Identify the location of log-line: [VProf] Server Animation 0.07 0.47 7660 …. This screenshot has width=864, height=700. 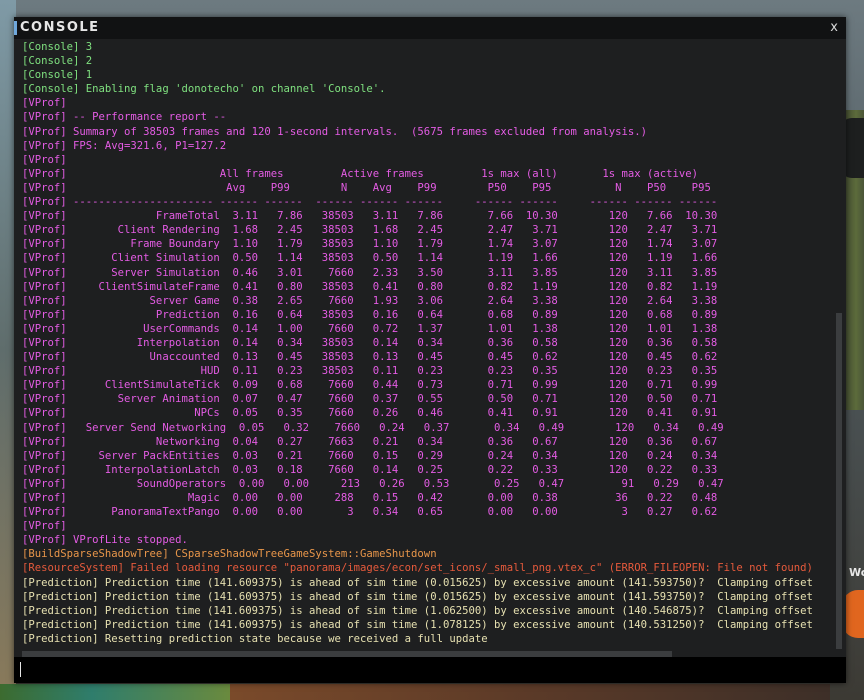
(370, 399).